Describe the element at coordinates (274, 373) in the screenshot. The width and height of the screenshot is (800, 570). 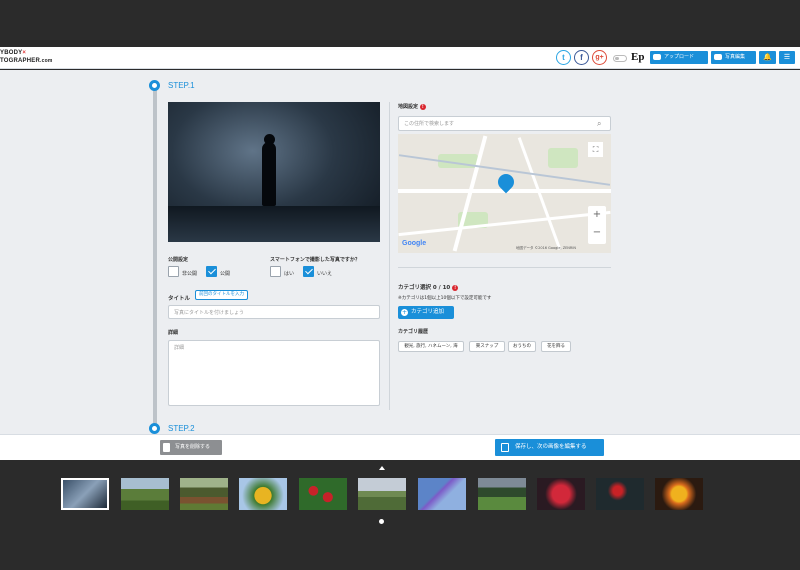
I see `detail-textarea: 詳細` at that location.